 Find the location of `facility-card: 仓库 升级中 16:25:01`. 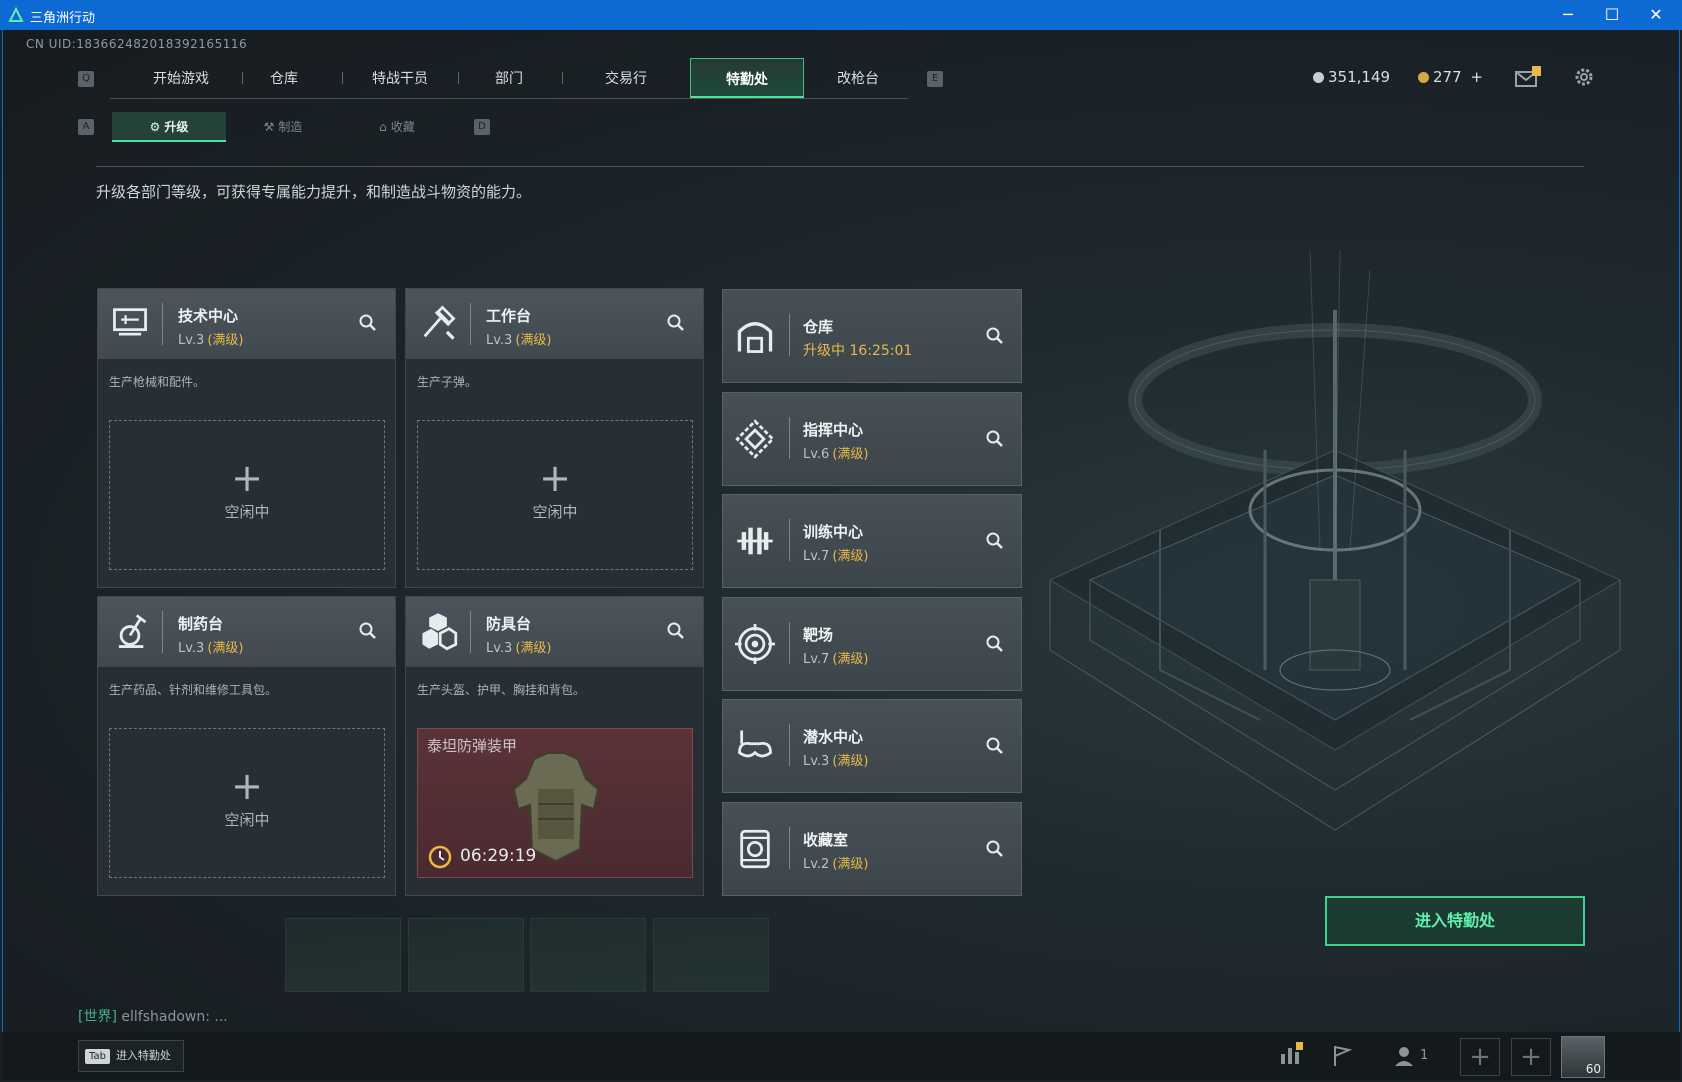

facility-card: 仓库 升级中 16:25:01 is located at coordinates (872, 336).